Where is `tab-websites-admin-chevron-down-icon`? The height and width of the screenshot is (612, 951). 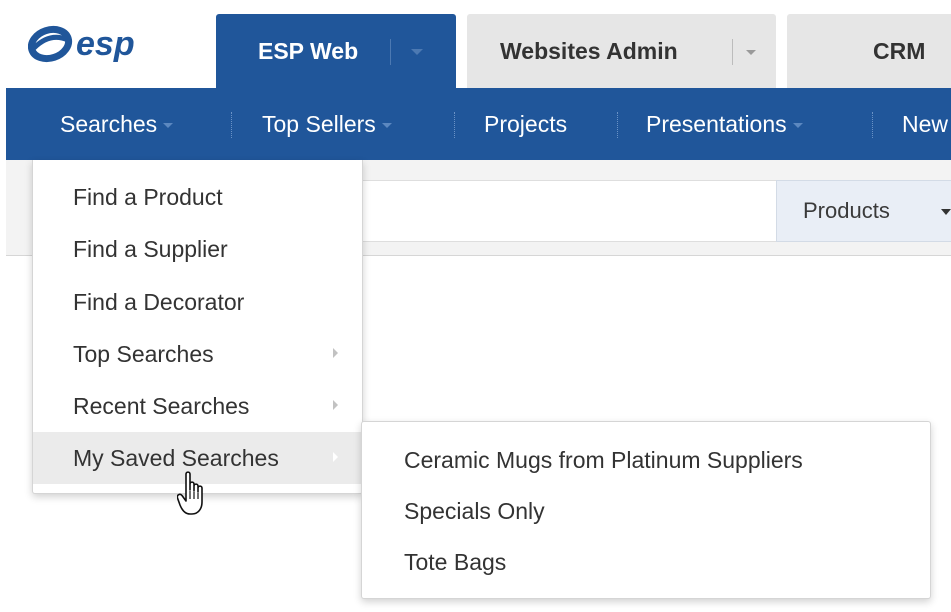 tab-websites-admin-chevron-down-icon is located at coordinates (751, 52).